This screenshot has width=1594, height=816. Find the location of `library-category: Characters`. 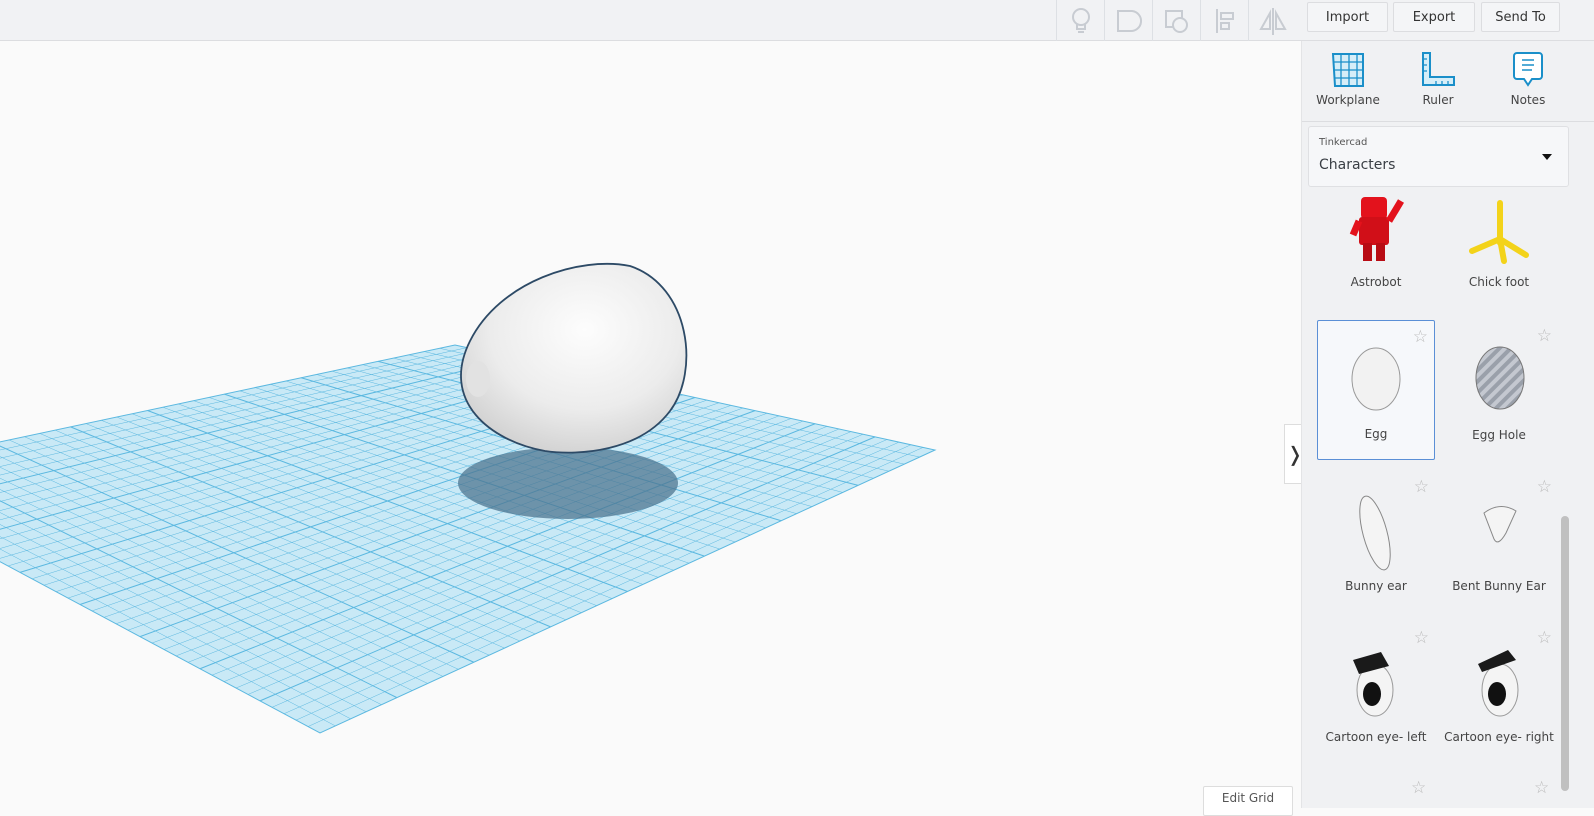

library-category: Characters is located at coordinates (1357, 165).